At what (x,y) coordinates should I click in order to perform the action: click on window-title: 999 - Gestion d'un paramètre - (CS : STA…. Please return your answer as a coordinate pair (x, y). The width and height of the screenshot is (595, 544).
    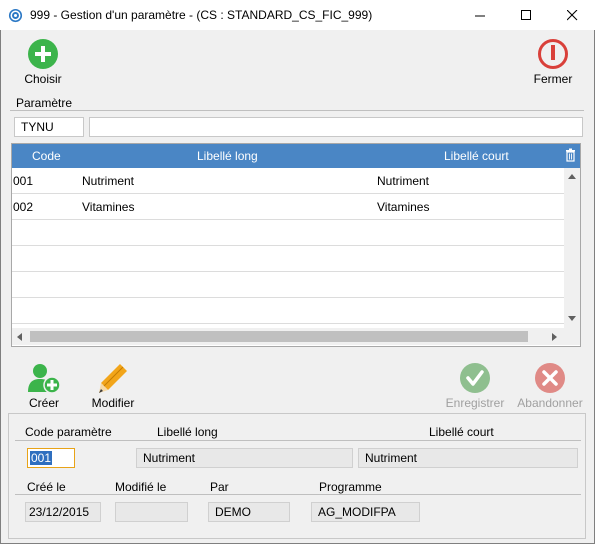
    Looking at the image, I should click on (201, 15).